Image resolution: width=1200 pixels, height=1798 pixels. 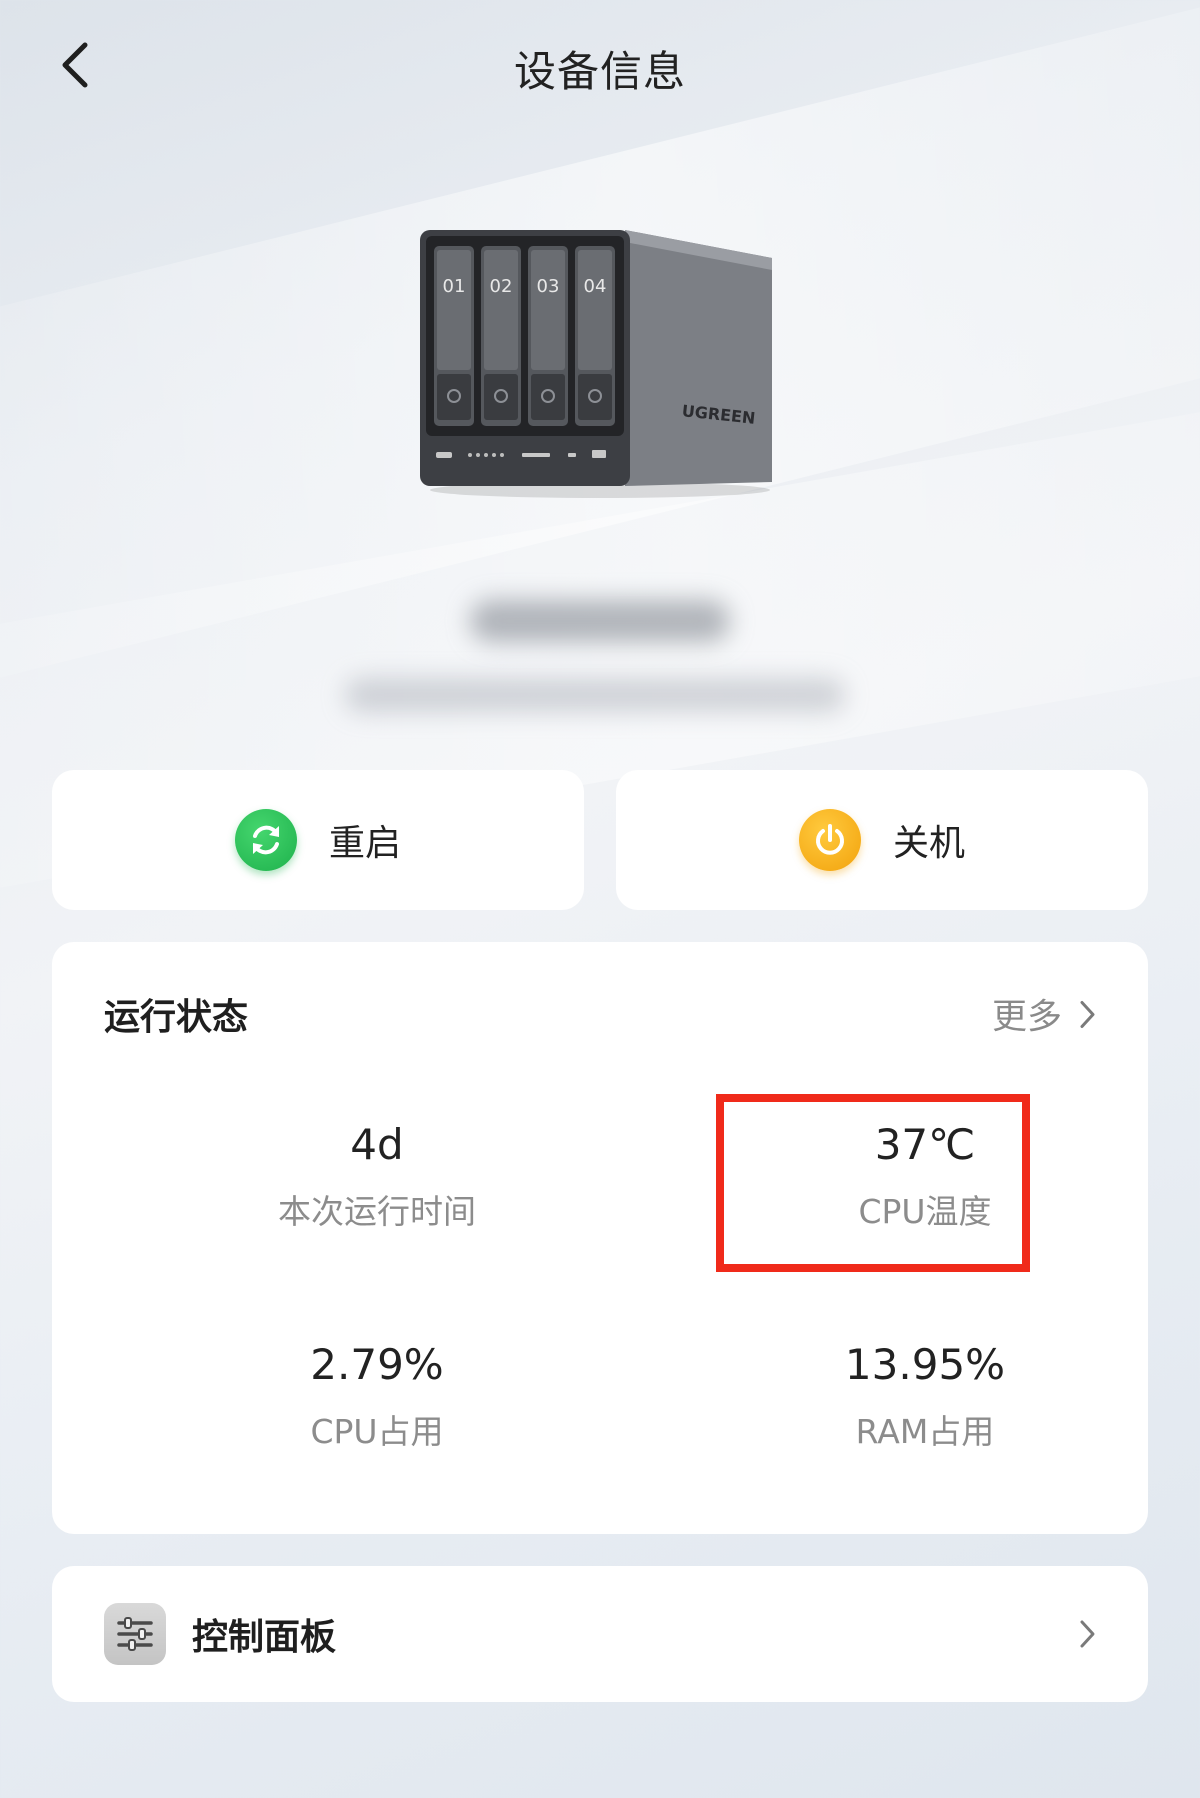 I want to click on control-panel-label: 控制面板, so click(x=264, y=1637).